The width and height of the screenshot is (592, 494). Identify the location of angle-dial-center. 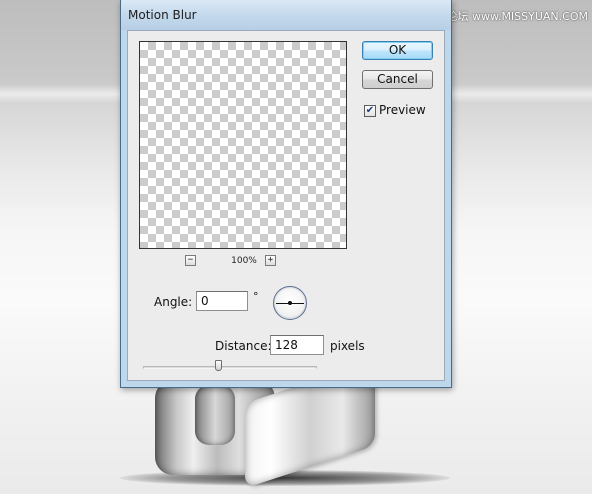
(290, 303).